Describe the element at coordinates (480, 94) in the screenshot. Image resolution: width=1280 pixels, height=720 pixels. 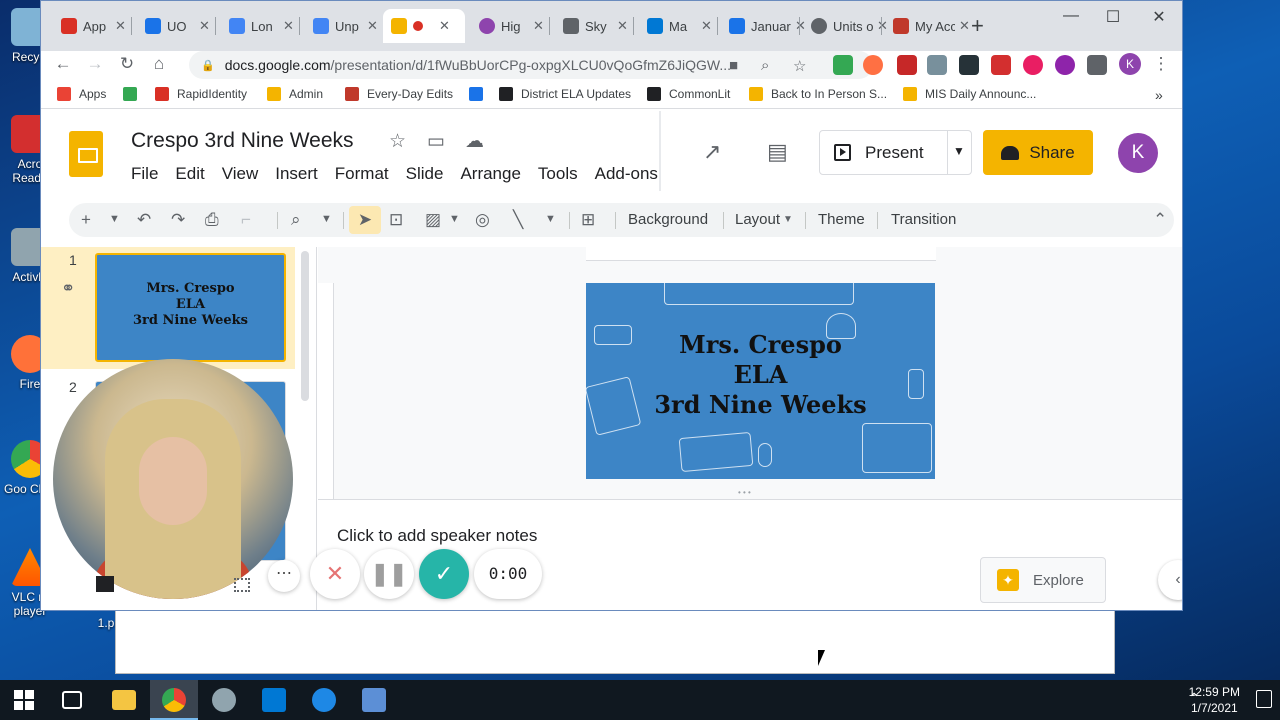
I see `bookmark-calendar` at that location.